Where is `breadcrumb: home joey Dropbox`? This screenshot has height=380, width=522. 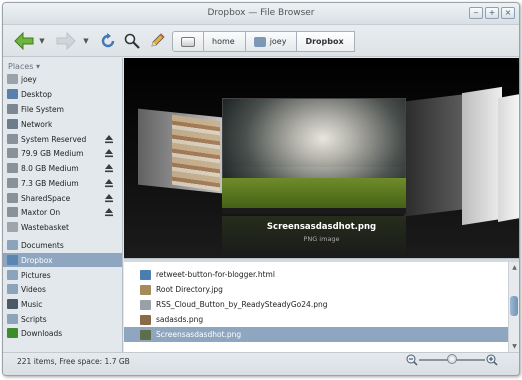 breadcrumb: home joey Dropbox is located at coordinates (263, 41).